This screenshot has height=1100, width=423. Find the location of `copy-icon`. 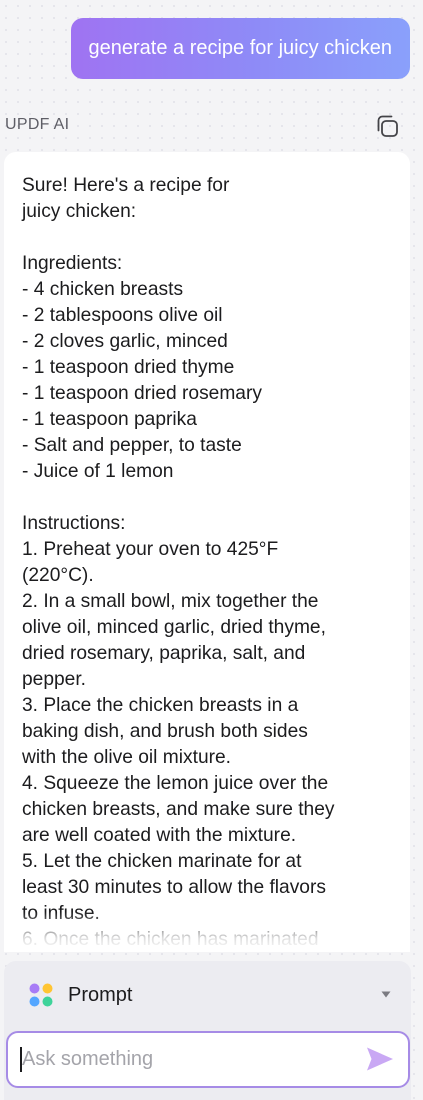

copy-icon is located at coordinates (387, 126).